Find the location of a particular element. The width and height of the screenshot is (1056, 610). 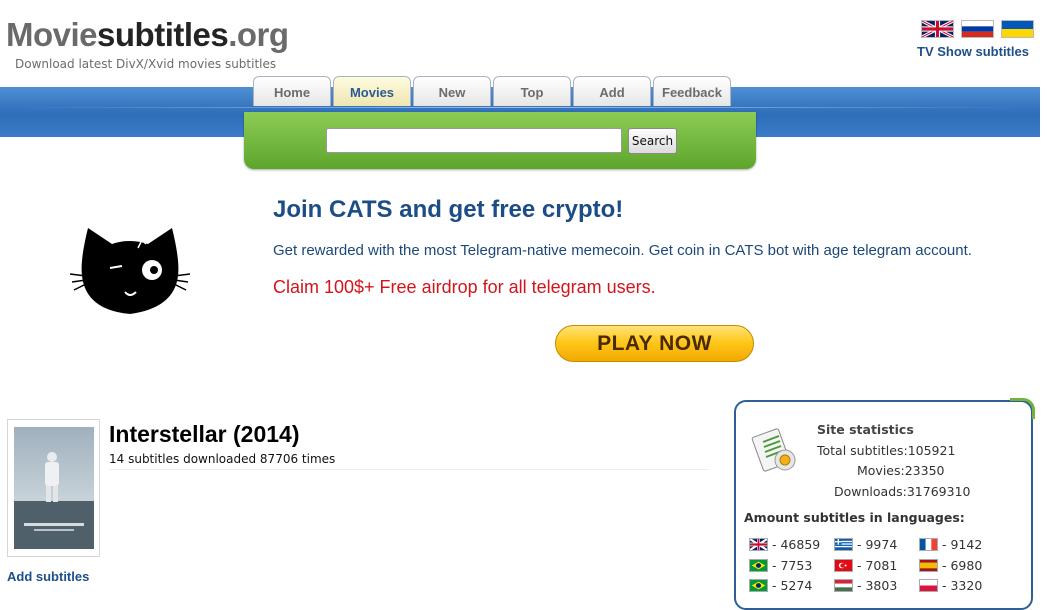

logo-part-movie: Movie is located at coordinates (52, 34).